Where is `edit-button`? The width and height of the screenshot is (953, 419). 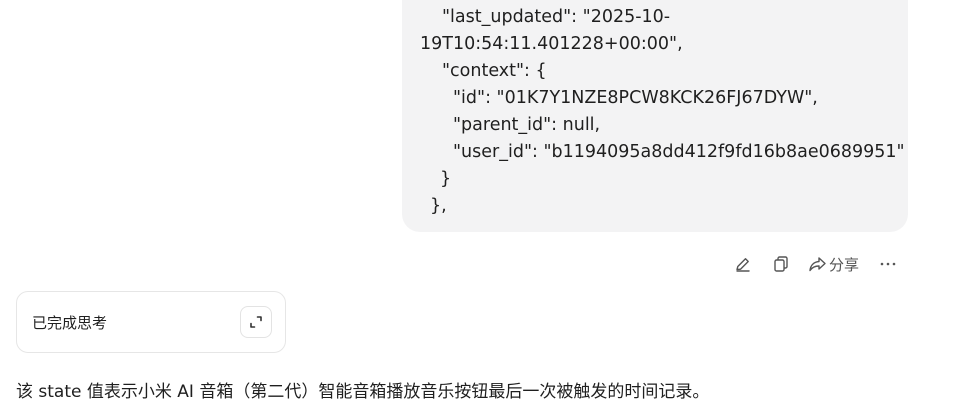
edit-button is located at coordinates (743, 264).